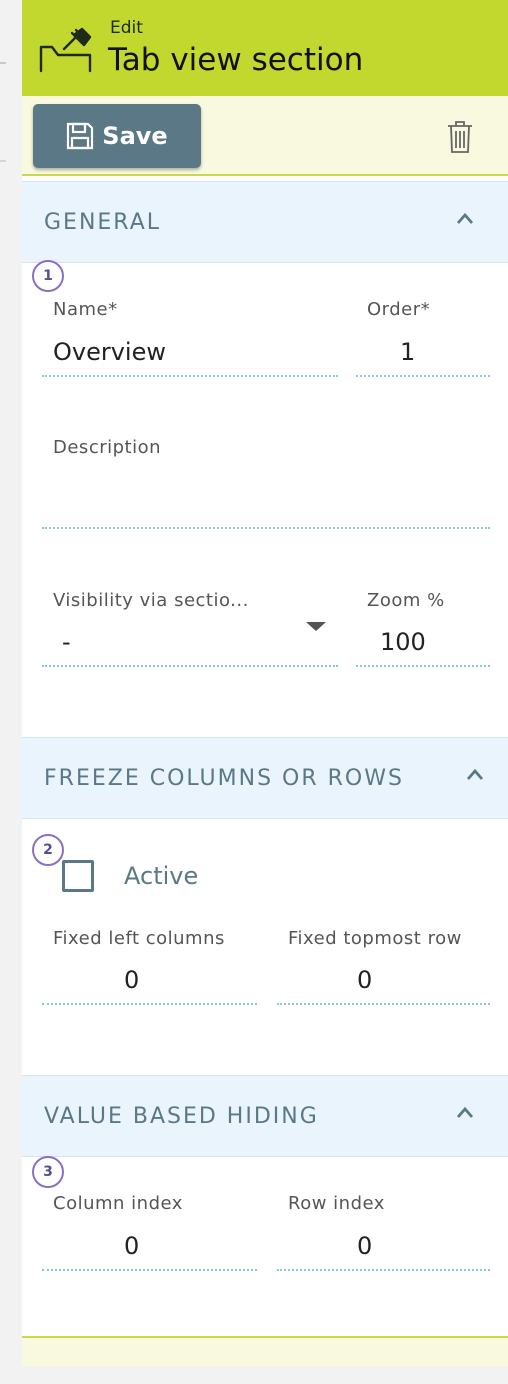 The image size is (508, 1384). What do you see at coordinates (265, 1352) in the screenshot?
I see `footer-strip` at bounding box center [265, 1352].